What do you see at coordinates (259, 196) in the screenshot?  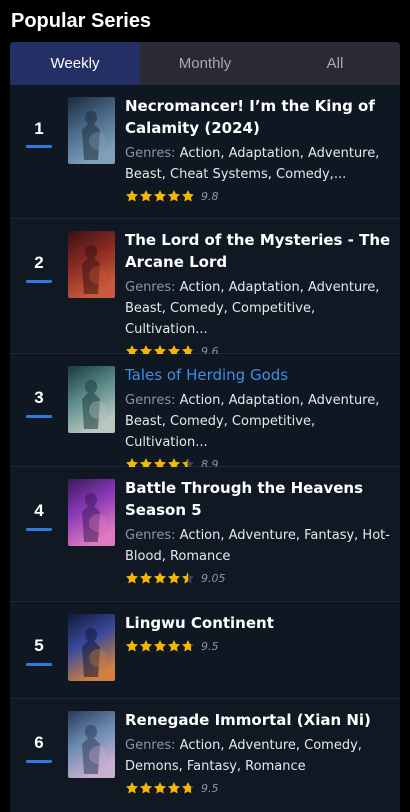 I see `series-rating: 9.8` at bounding box center [259, 196].